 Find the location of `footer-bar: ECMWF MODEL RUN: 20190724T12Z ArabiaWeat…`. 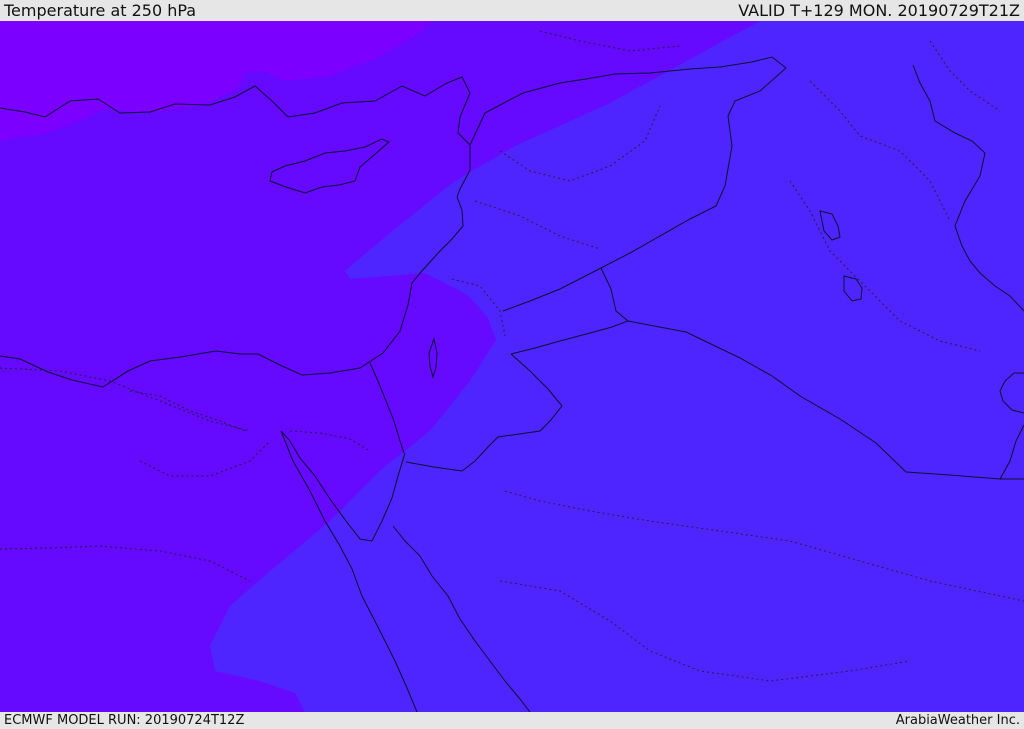

footer-bar: ECMWF MODEL RUN: 20190724T12Z ArabiaWeat… is located at coordinates (512, 720).